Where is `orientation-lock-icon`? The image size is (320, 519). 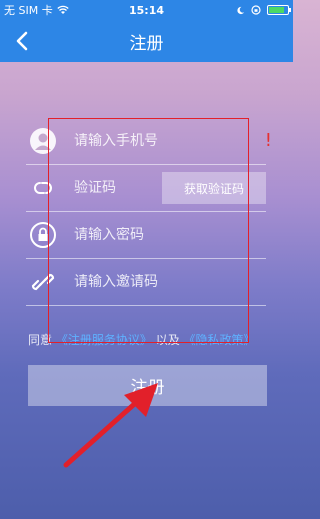 orientation-lock-icon is located at coordinates (256, 10).